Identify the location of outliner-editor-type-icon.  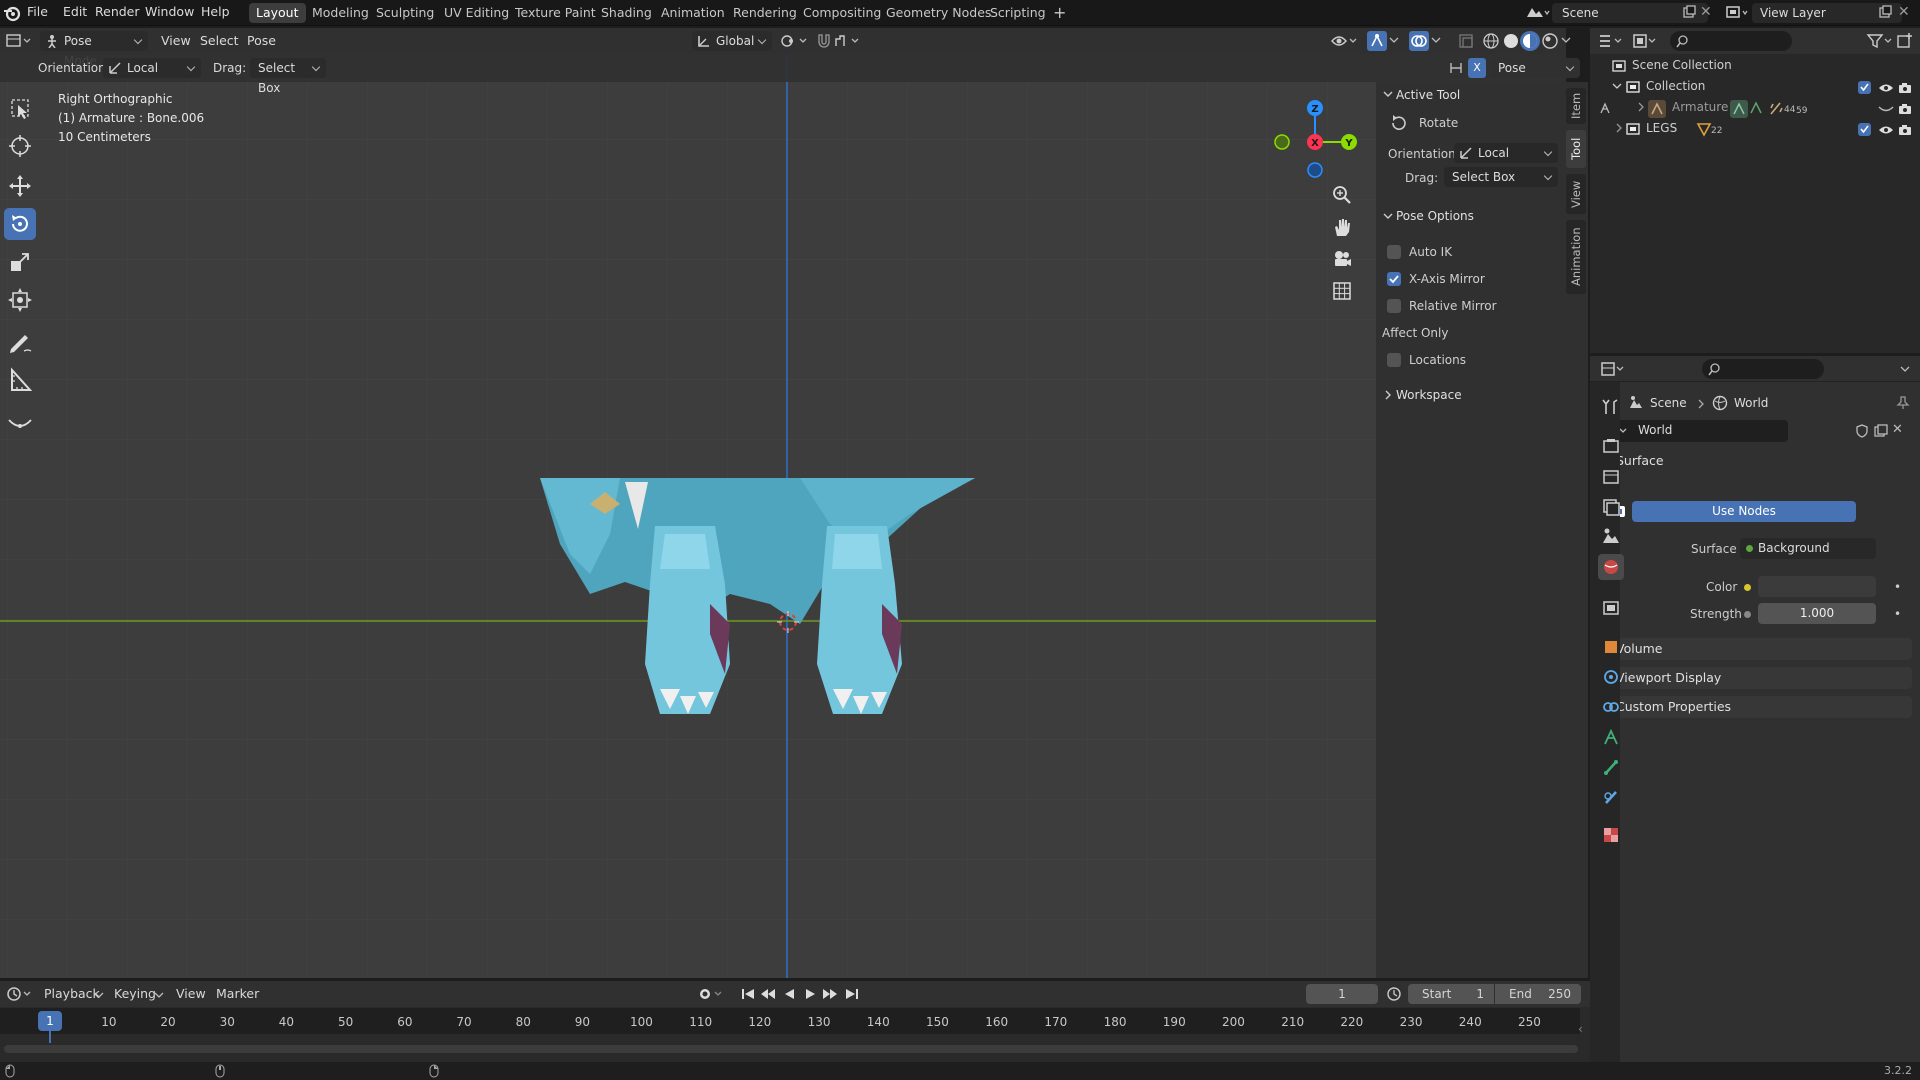
(1612, 41).